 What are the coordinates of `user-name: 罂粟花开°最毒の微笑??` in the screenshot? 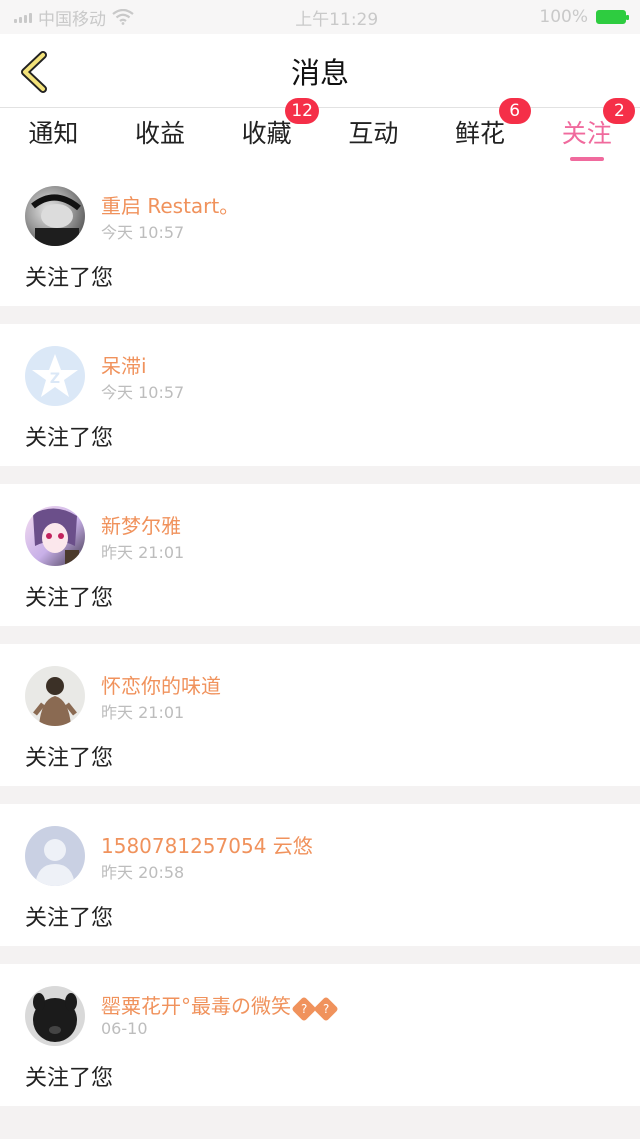 It's located at (220, 1006).